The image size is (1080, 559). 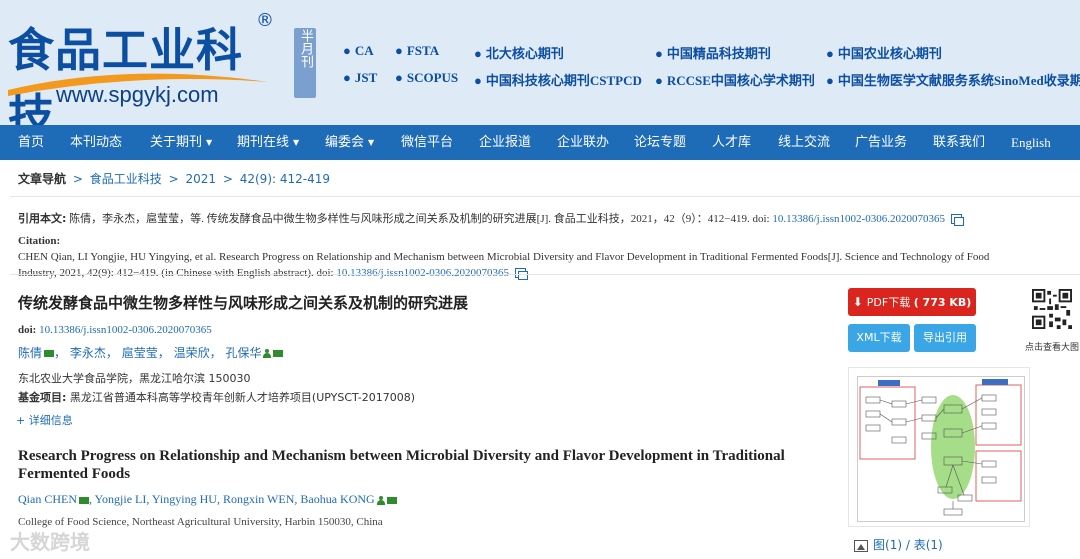 What do you see at coordinates (121, 499) in the screenshot?
I see `author-link: Yongjie LI` at bounding box center [121, 499].